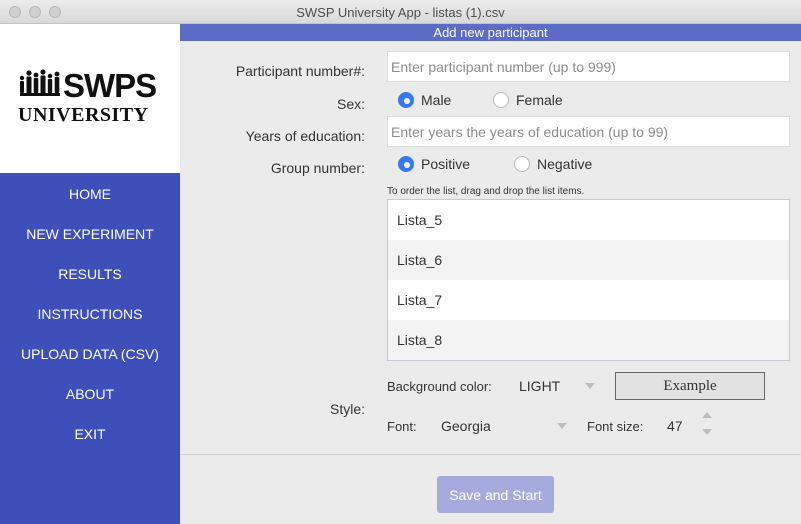  I want to click on background-color-value: LIGHT, so click(540, 386).